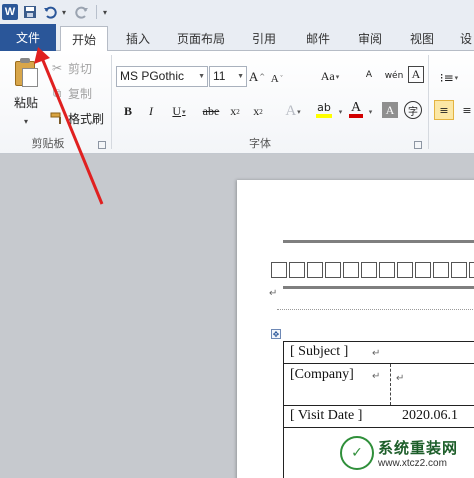 Image resolution: width=474 pixels, height=478 pixels. I want to click on font-group-label: 字体, so click(260, 143).